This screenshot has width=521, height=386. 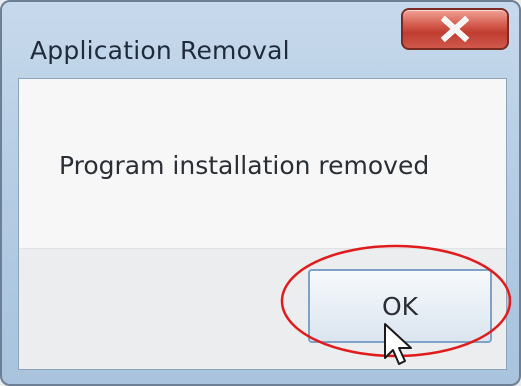 I want to click on dialog-message: Program installation removed, so click(x=244, y=165).